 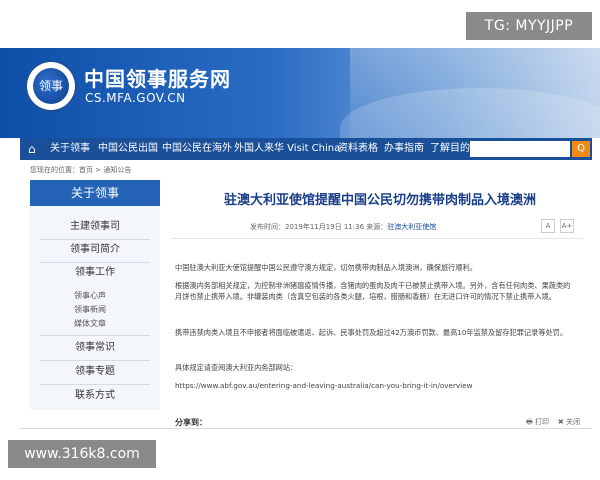 I want to click on site-logo: 领事, so click(x=51, y=86).